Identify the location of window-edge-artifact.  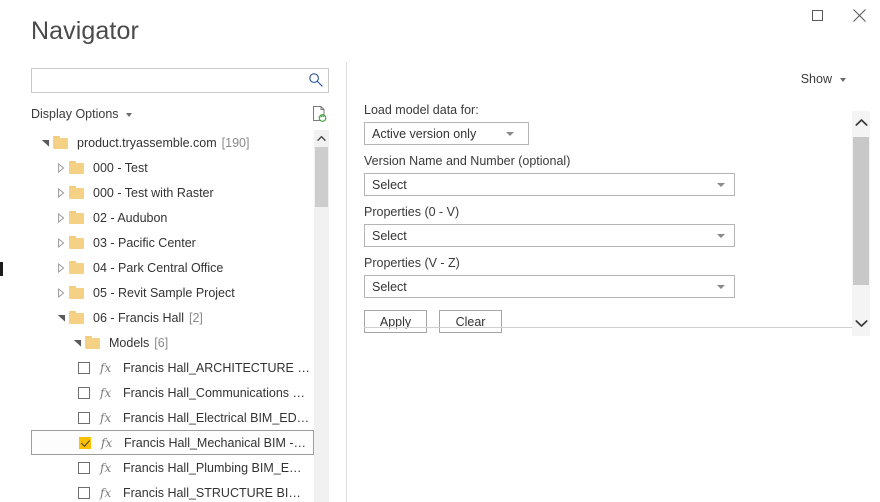
(1, 269).